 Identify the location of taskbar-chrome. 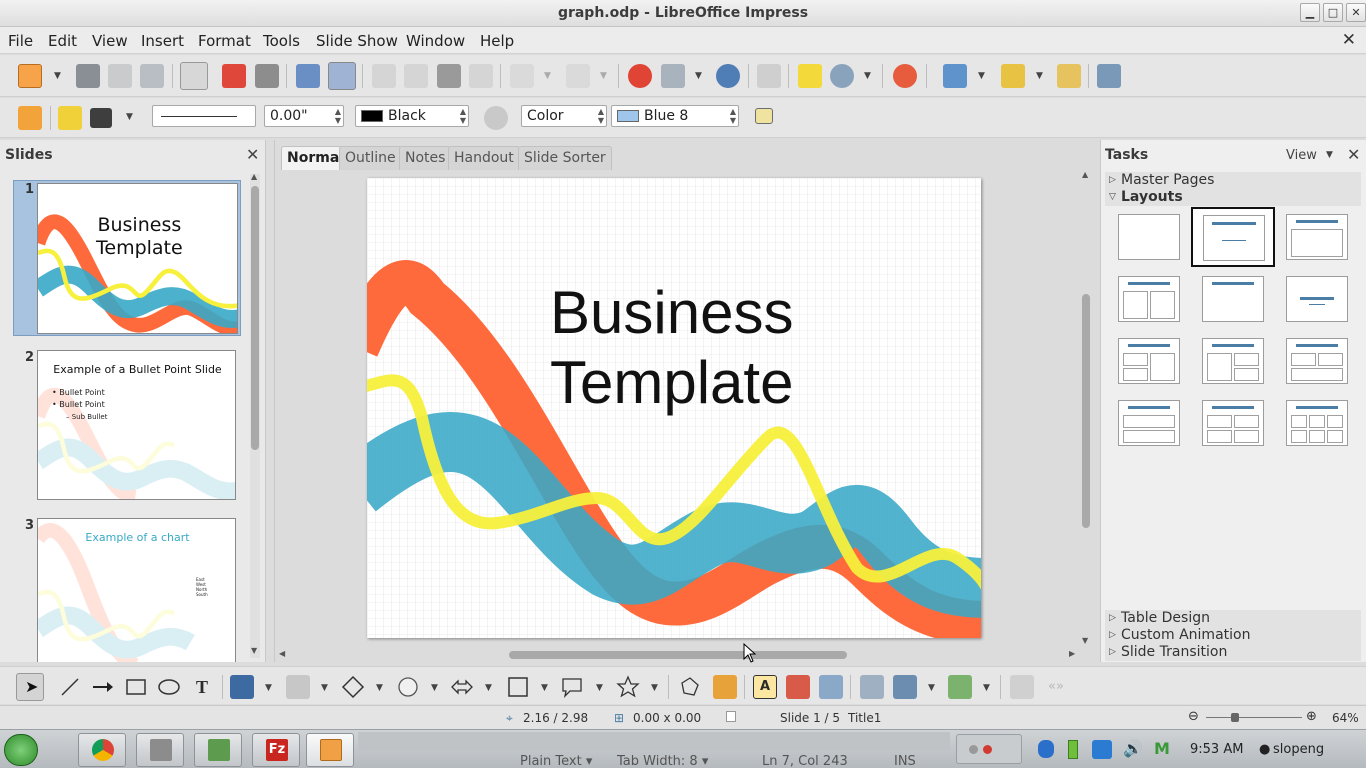
(102, 750).